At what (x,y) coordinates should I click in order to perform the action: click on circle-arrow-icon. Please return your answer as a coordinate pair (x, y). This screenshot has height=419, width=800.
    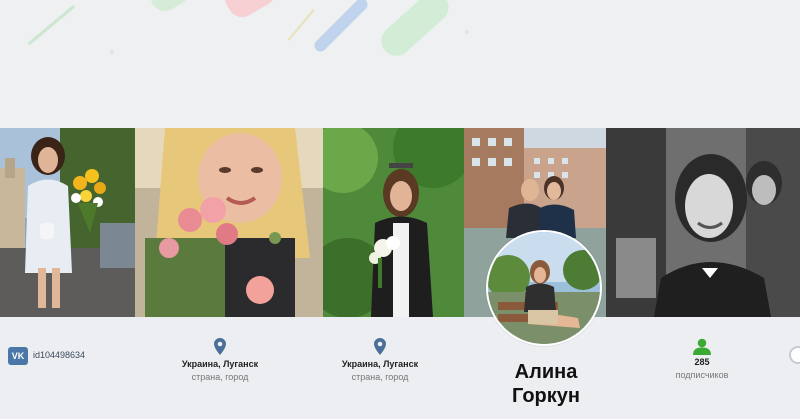
    Looking at the image, I should click on (794, 355).